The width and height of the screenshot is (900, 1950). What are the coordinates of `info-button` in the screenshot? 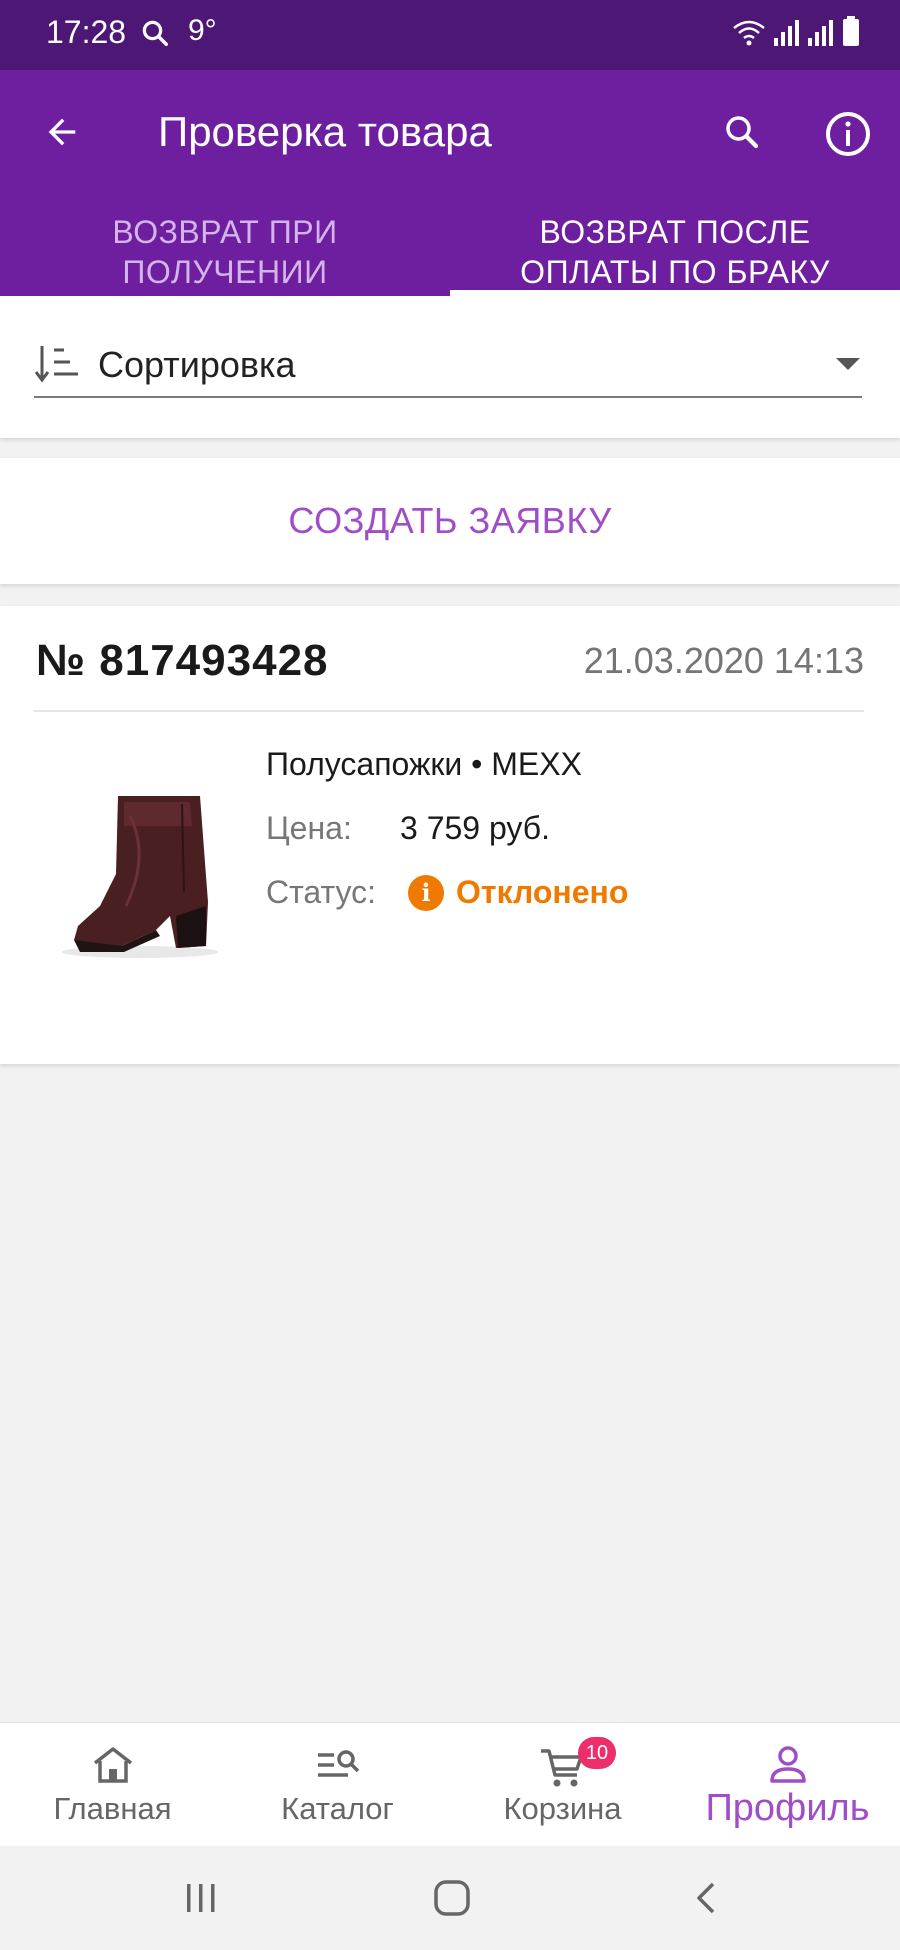 It's located at (848, 134).